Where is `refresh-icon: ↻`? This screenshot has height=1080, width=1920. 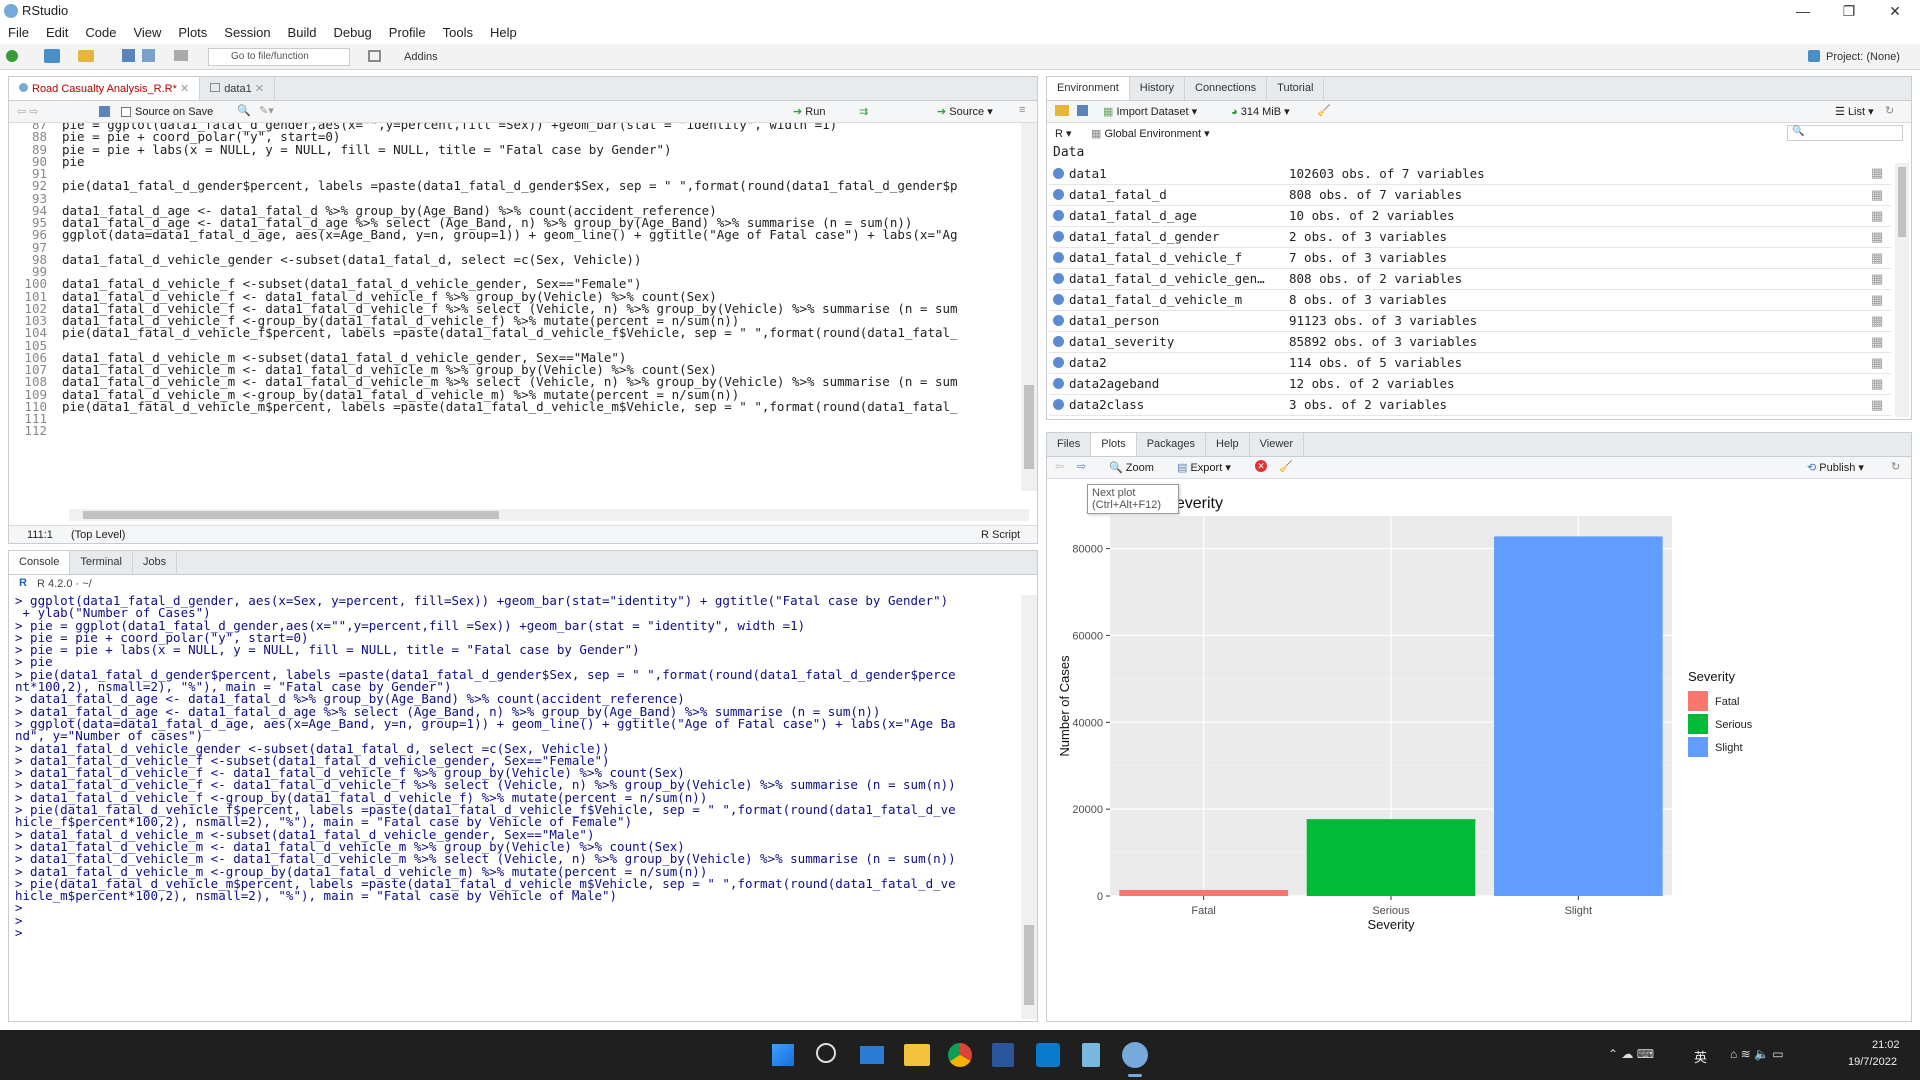
refresh-icon: ↻ is located at coordinates (1889, 110).